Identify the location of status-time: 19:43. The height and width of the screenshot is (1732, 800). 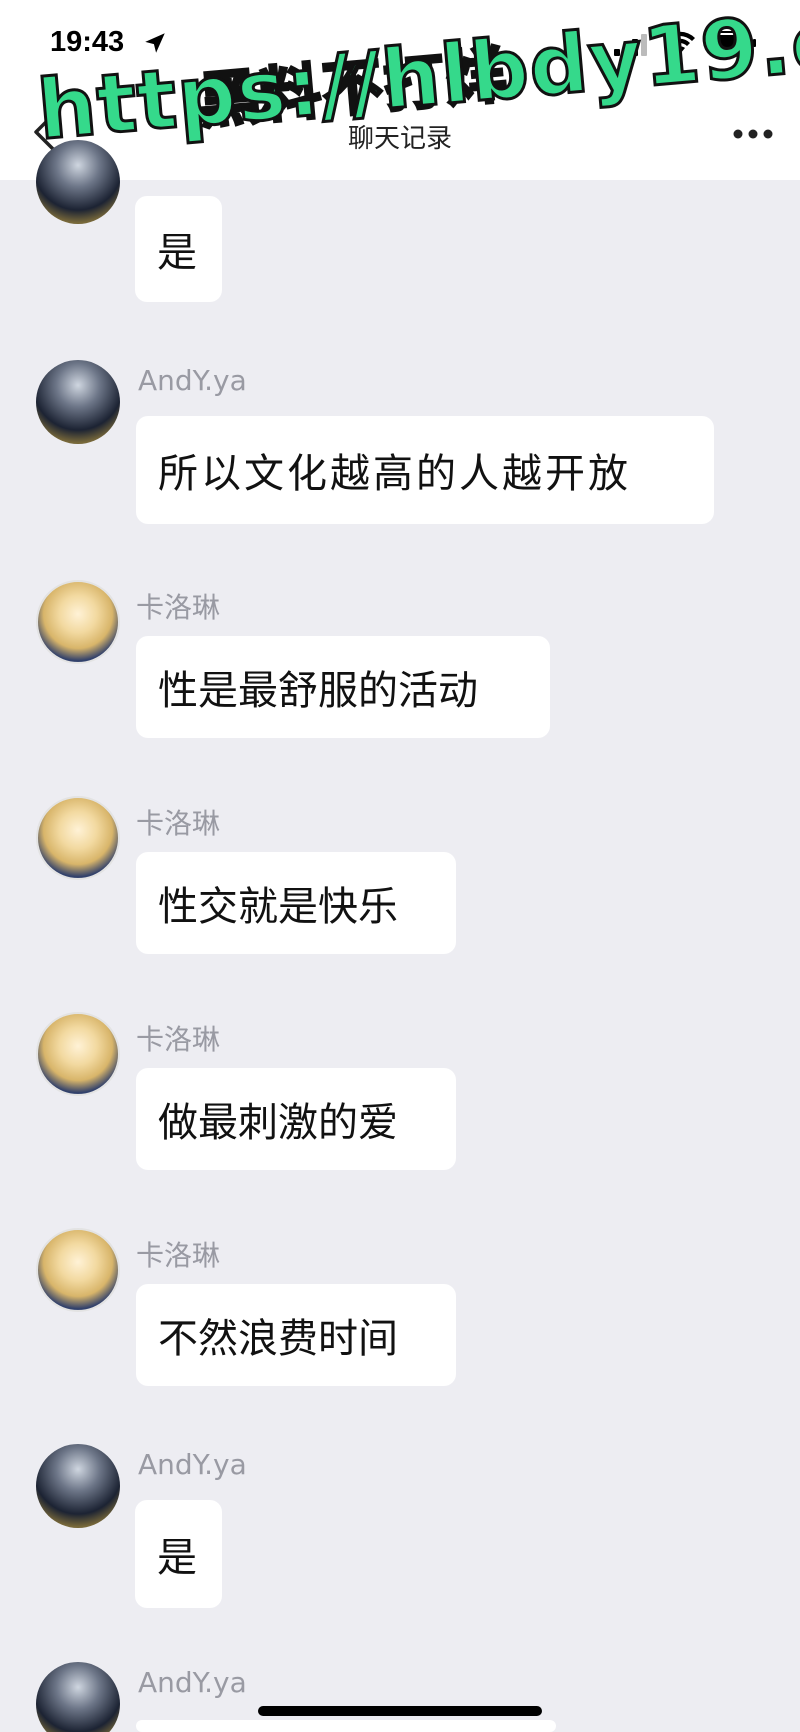
(87, 42).